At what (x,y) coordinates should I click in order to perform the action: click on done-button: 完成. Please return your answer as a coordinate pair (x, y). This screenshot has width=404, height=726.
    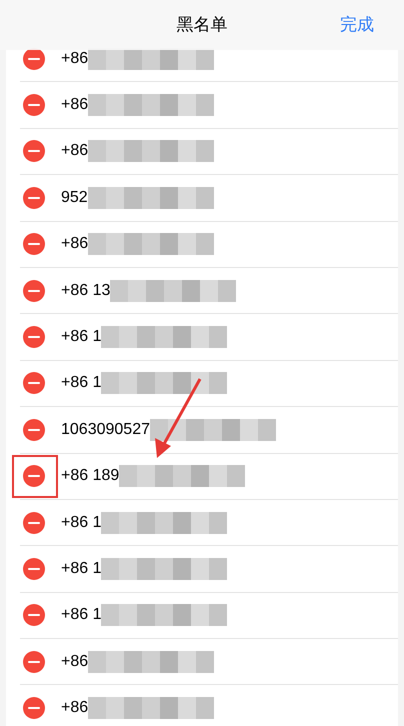
    Looking at the image, I should click on (357, 25).